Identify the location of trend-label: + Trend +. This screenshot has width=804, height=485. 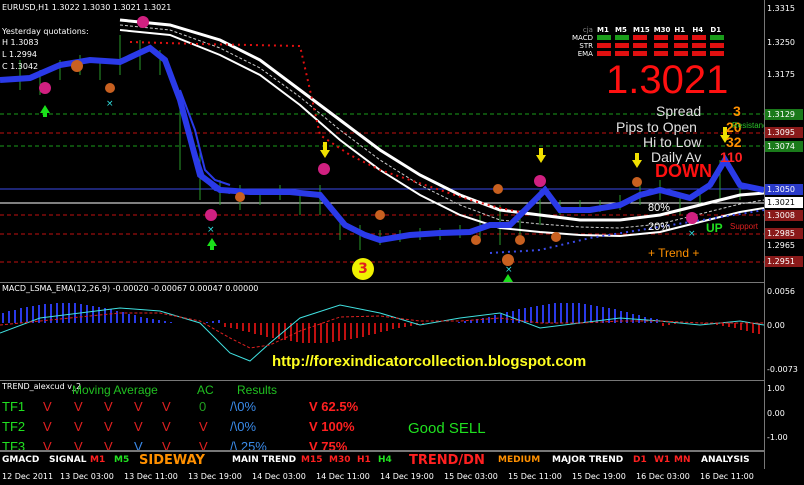
(674, 253).